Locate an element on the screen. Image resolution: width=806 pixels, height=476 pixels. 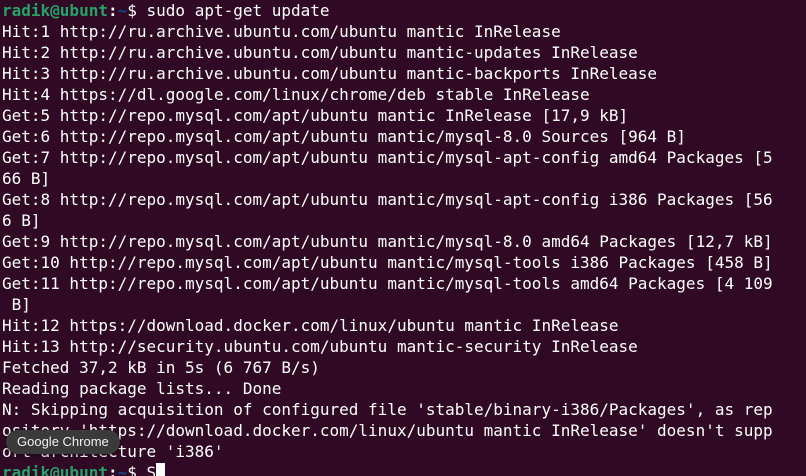
command-line: radik@ubunt:~$ sudo apt-get update is located at coordinates (404, 10).